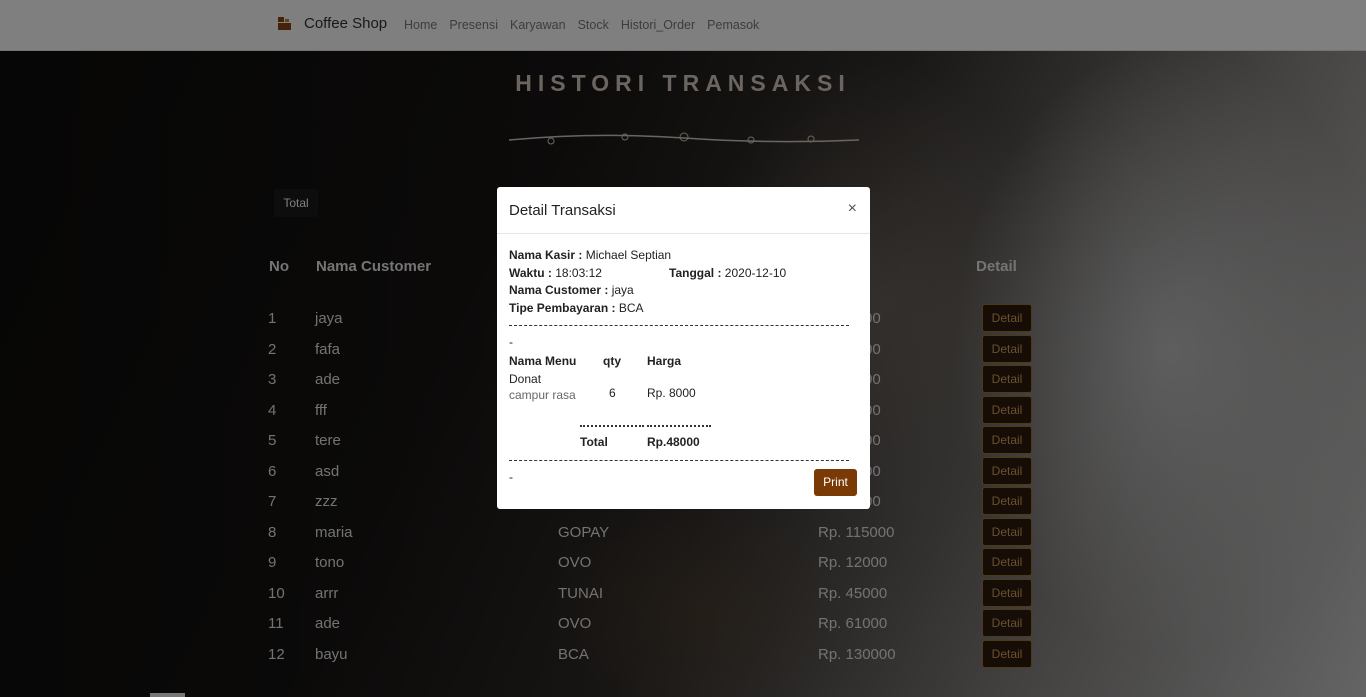  I want to click on kasir-line: Nama Kasir : Michael Septian, so click(590, 255).